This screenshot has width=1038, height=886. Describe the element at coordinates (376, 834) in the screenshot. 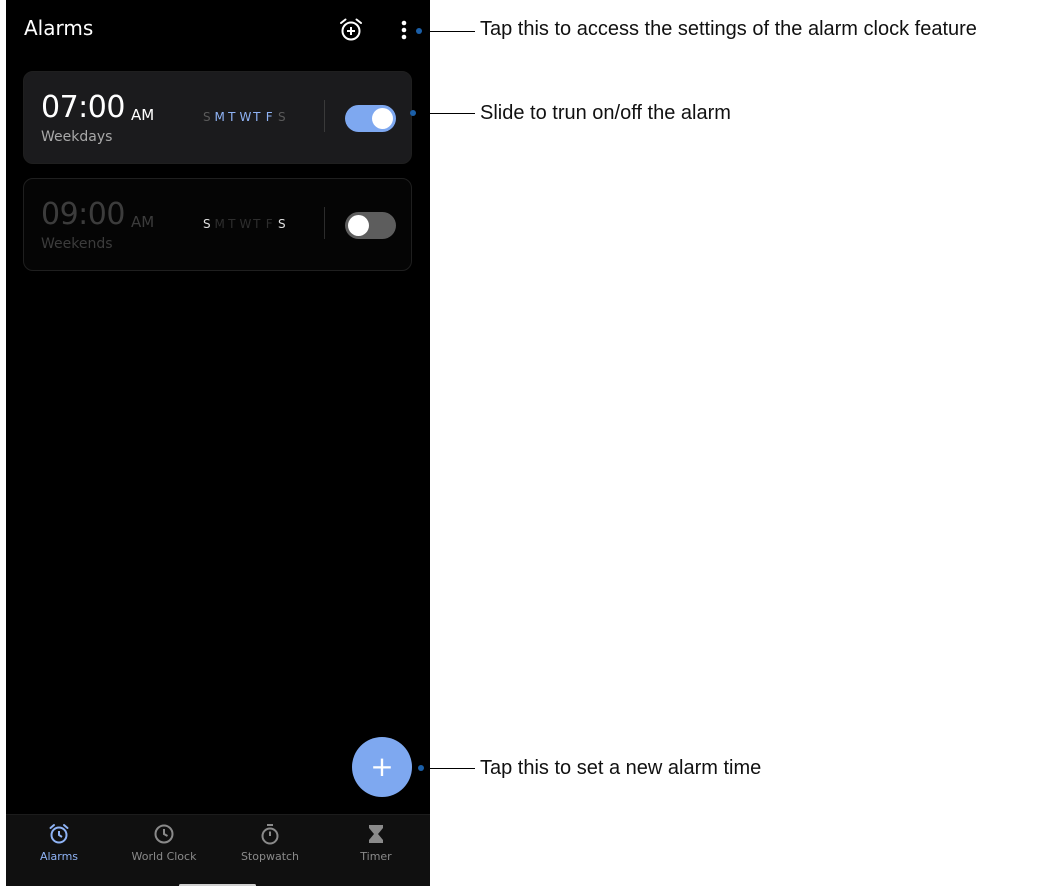

I see `hourglass-icon` at that location.